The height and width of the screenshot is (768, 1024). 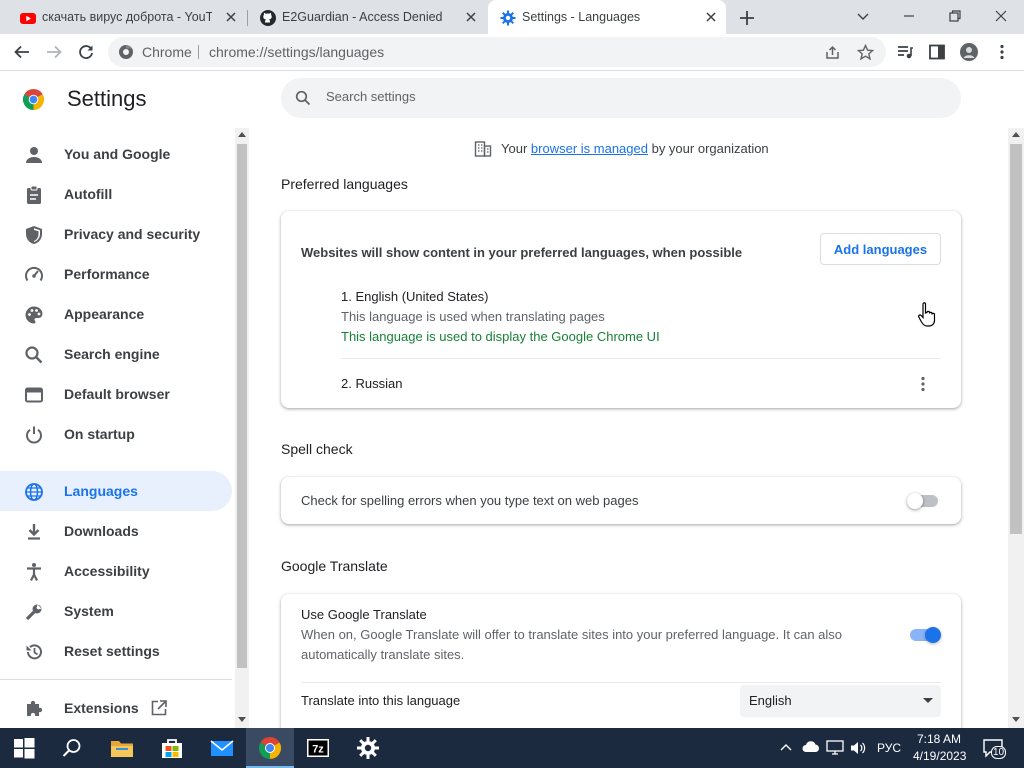 I want to click on tab-e2guardian: E2Guardian - Access Denied, so click(x=367, y=17).